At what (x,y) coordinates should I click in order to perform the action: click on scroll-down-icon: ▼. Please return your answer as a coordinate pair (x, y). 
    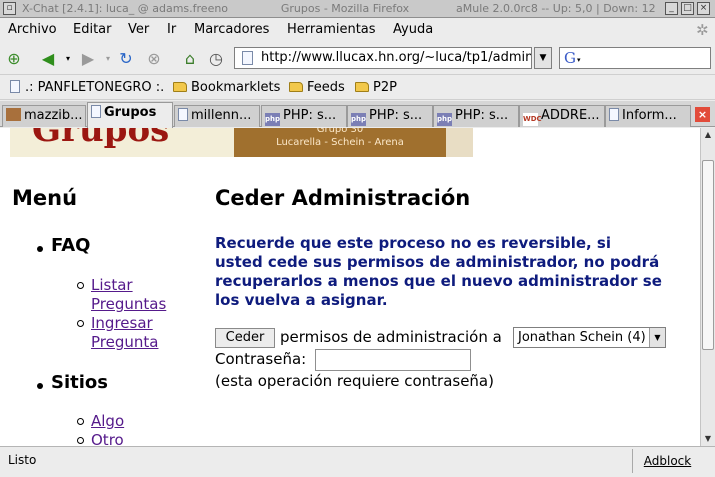
    Looking at the image, I should click on (708, 439).